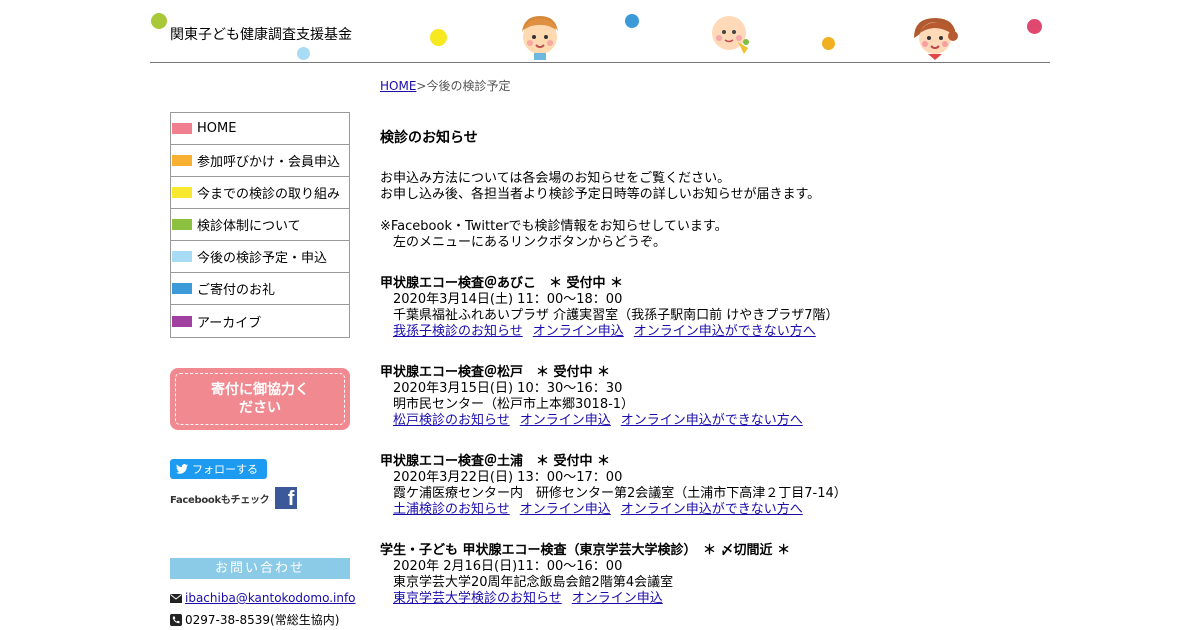  Describe the element at coordinates (236, 290) in the screenshot. I see `menu-item-label: ご寄付のお礼` at that location.